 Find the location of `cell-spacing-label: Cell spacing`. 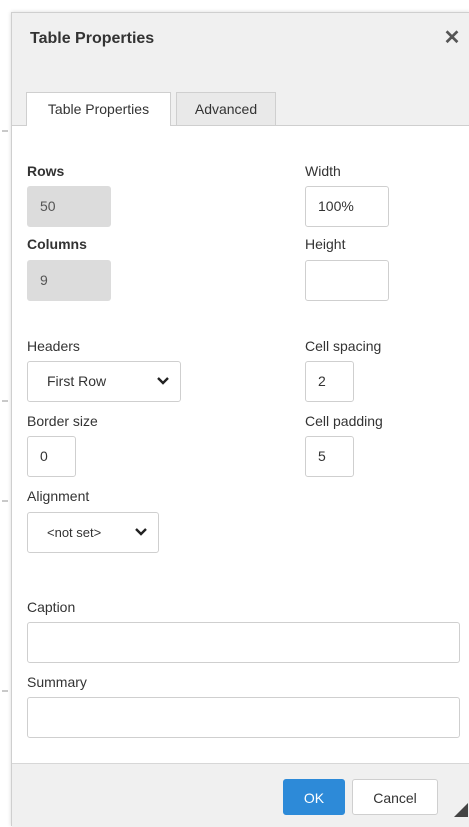

cell-spacing-label: Cell spacing is located at coordinates (343, 346).